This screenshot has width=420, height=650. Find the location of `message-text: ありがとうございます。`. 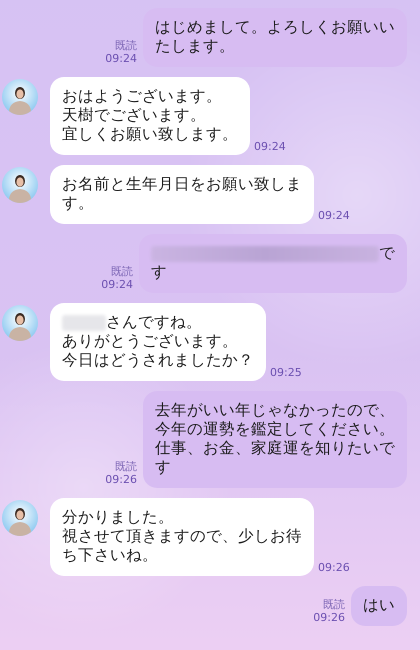

message-text: ありがとうございます。 is located at coordinates (150, 341).